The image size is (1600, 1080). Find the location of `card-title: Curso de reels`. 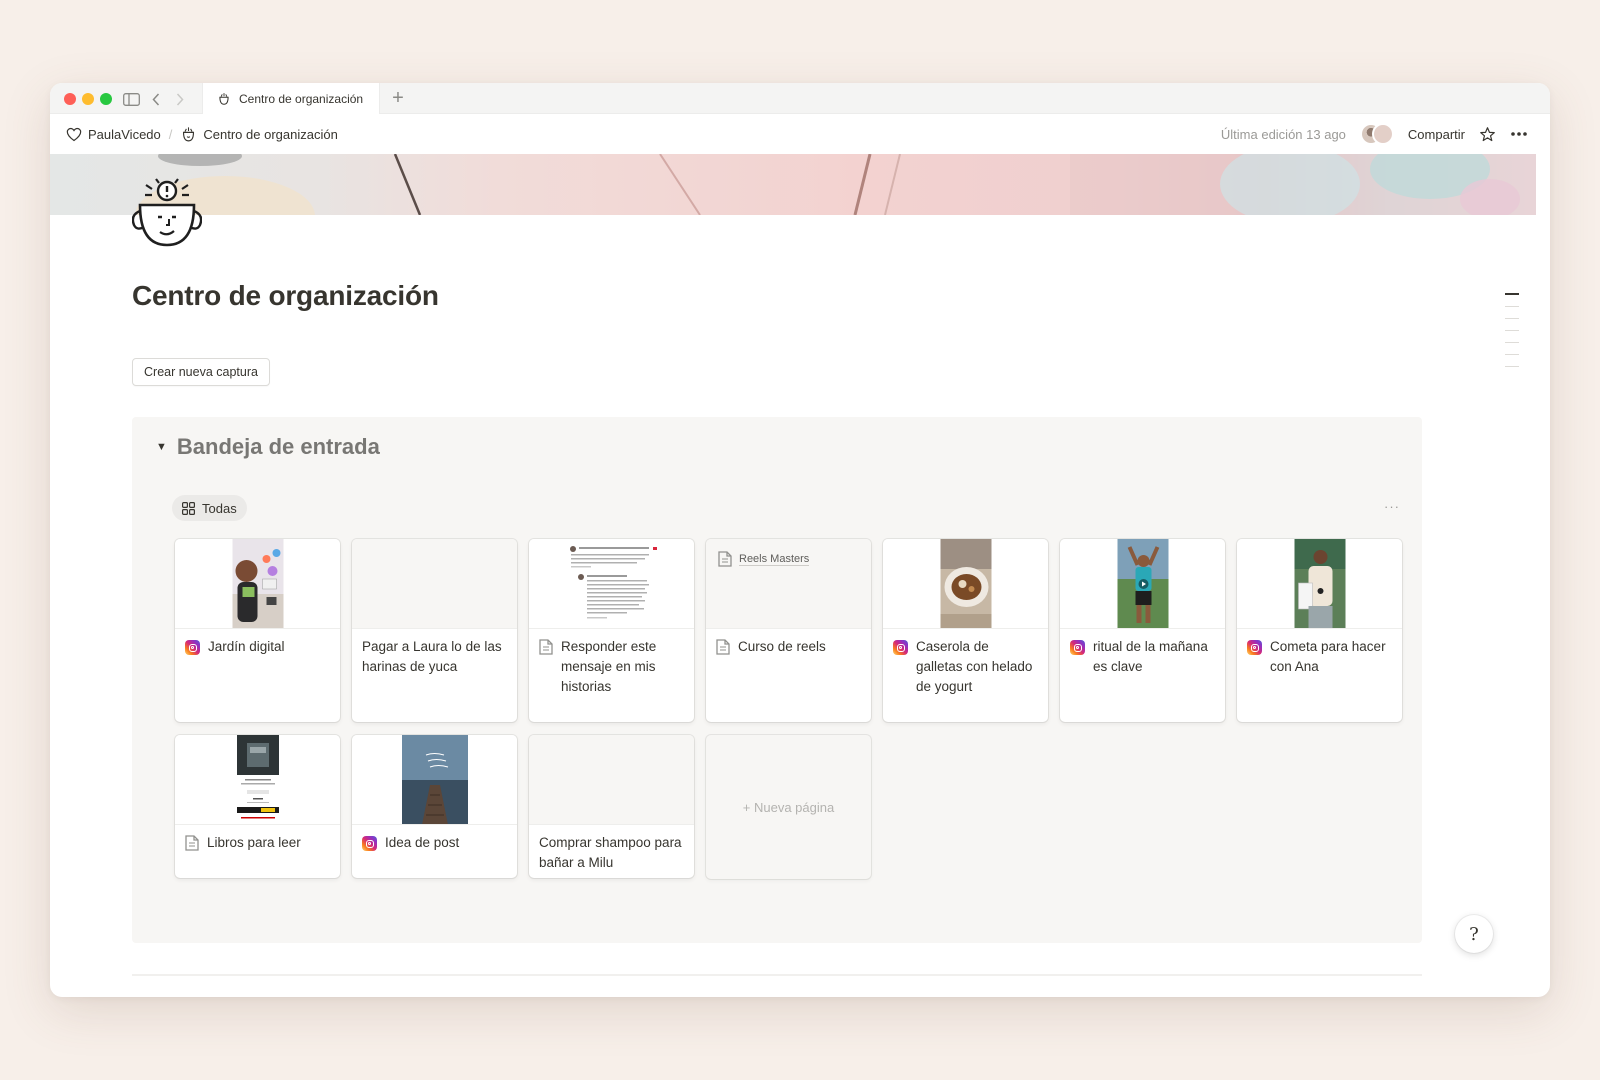

card-title: Curso de reels is located at coordinates (782, 646).